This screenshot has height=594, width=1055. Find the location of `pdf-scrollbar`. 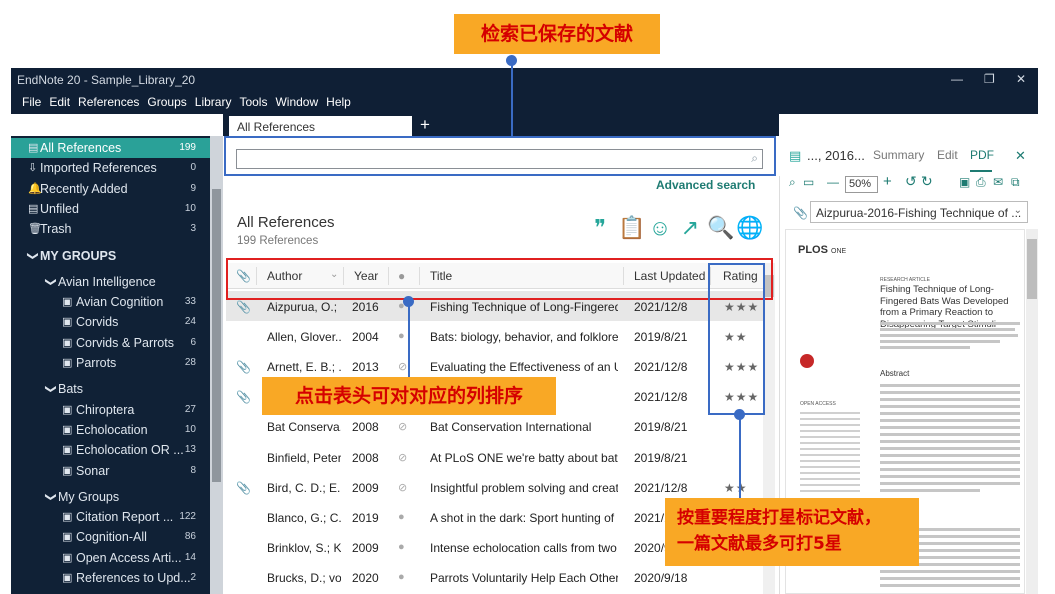

pdf-scrollbar is located at coordinates (1032, 411).